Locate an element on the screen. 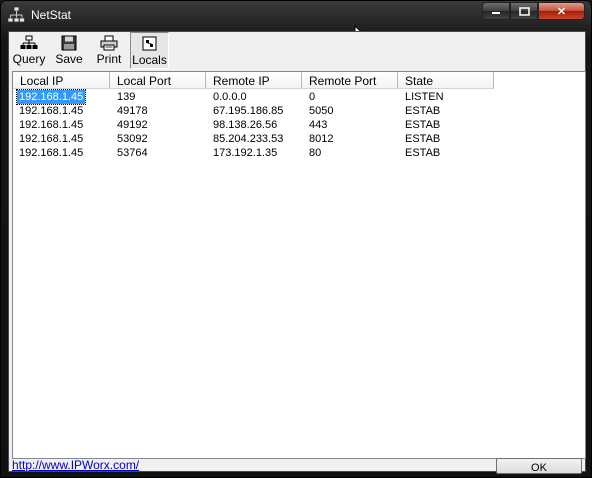 Image resolution: width=592 pixels, height=478 pixels. cell-local-port: 139 is located at coordinates (126, 97).